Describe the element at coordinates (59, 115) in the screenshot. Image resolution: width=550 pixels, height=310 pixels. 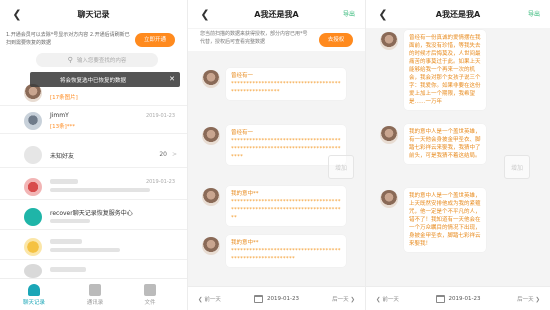
I see `item-name: JimmY` at that location.